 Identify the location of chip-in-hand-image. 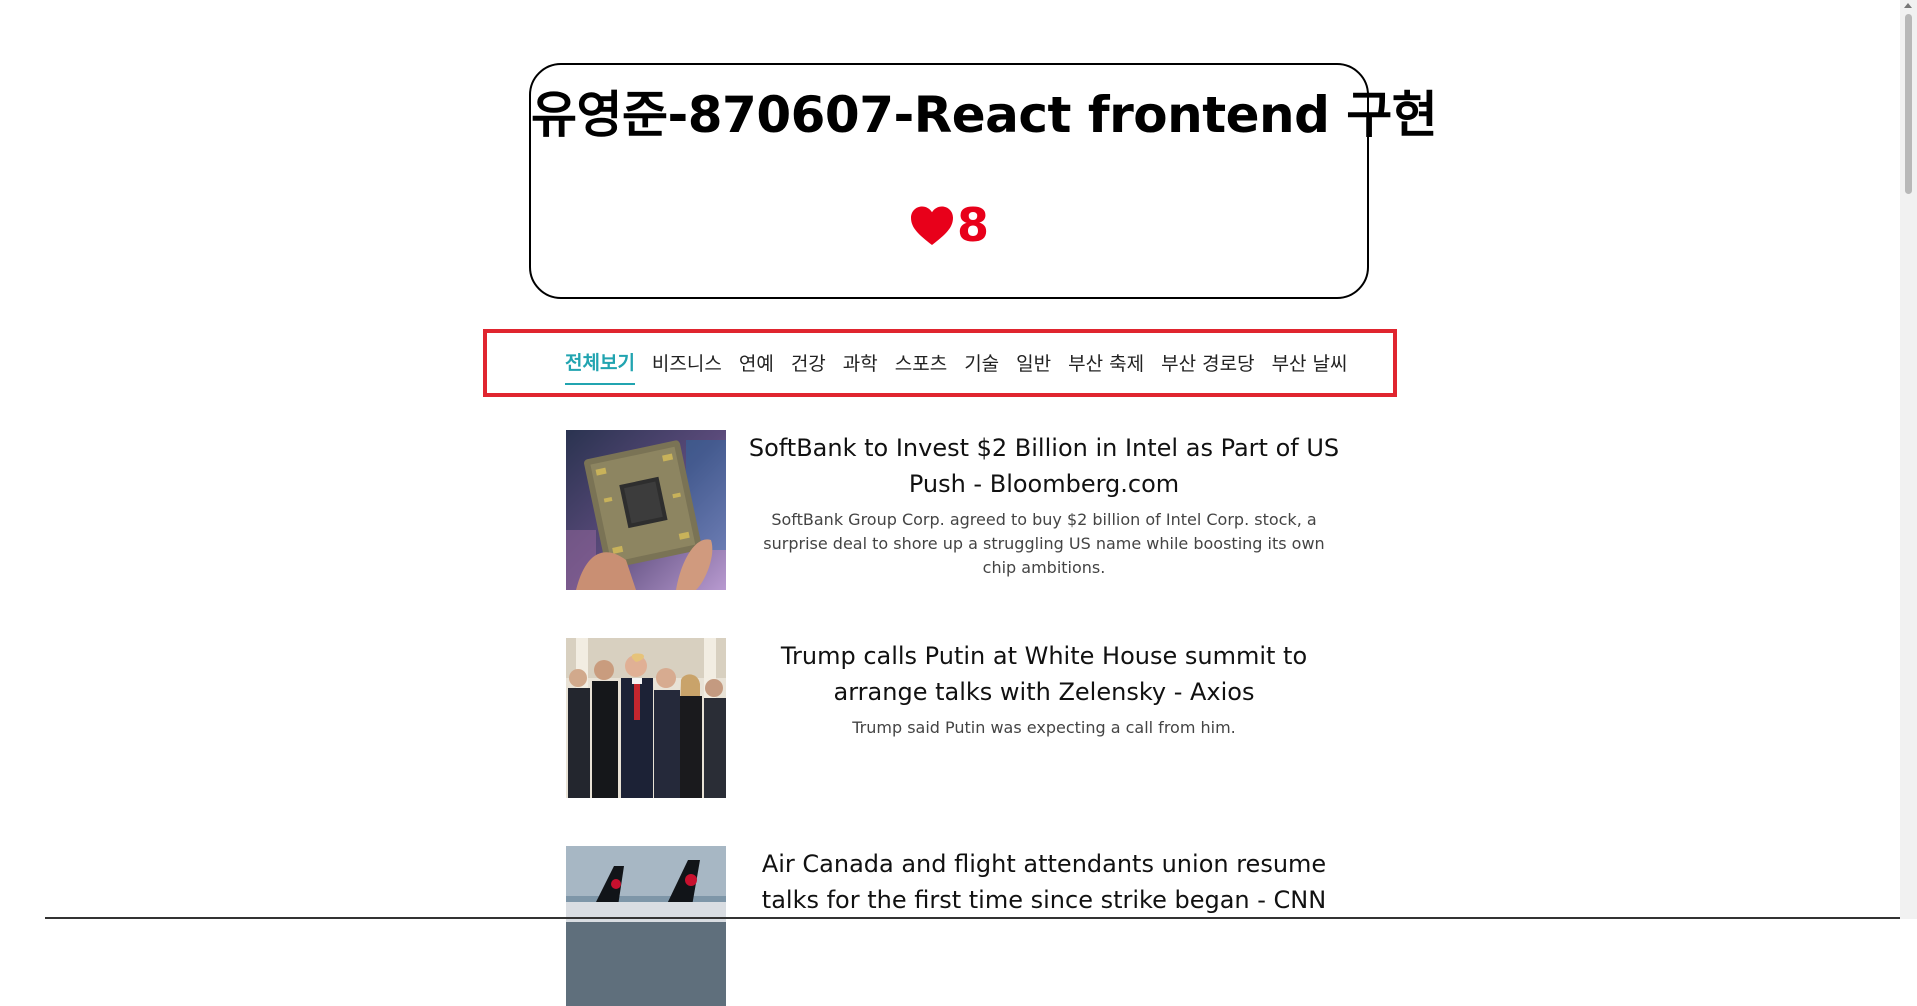
(646, 510).